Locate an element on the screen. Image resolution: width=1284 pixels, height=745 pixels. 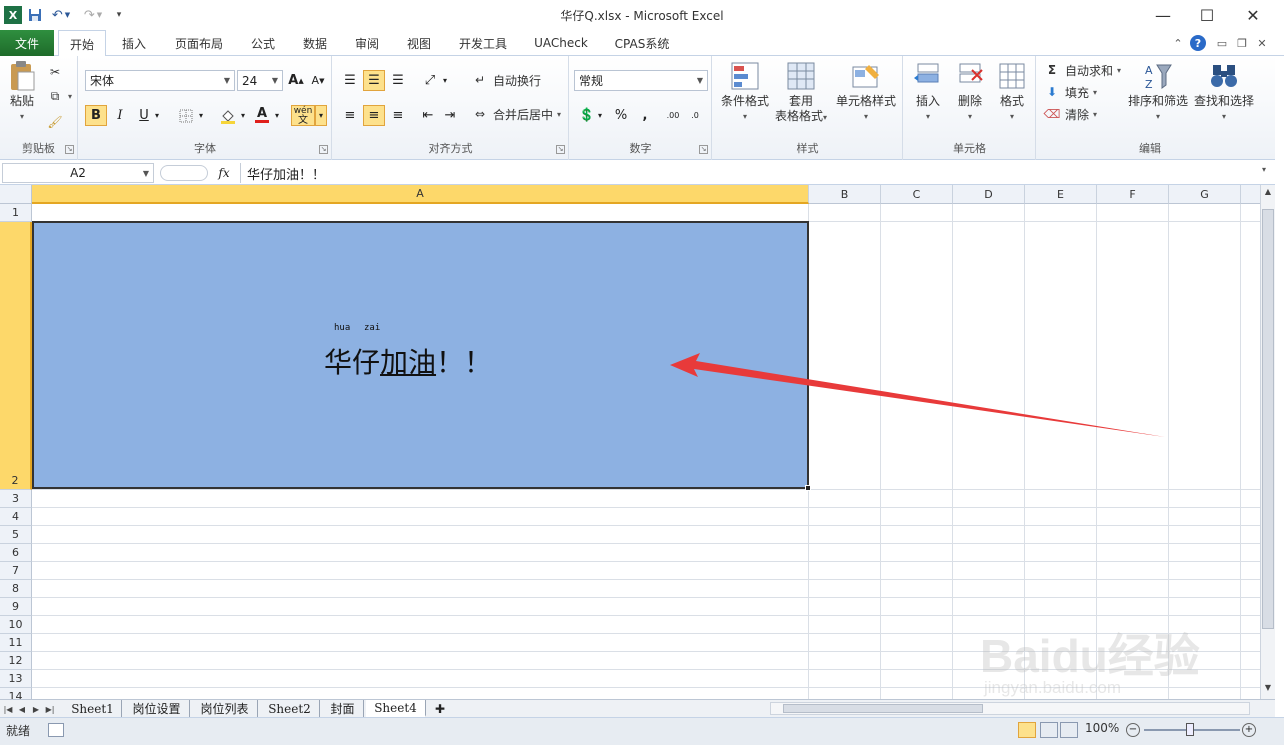
cut-icon: ✂ is located at coordinates (55, 72).